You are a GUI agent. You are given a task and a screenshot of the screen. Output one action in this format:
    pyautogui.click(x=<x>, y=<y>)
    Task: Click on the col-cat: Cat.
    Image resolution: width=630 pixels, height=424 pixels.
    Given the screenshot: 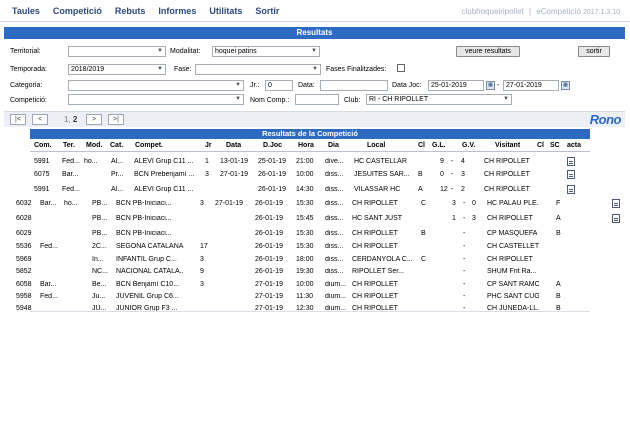 What is the action you would take?
    pyautogui.click(x=116, y=145)
    